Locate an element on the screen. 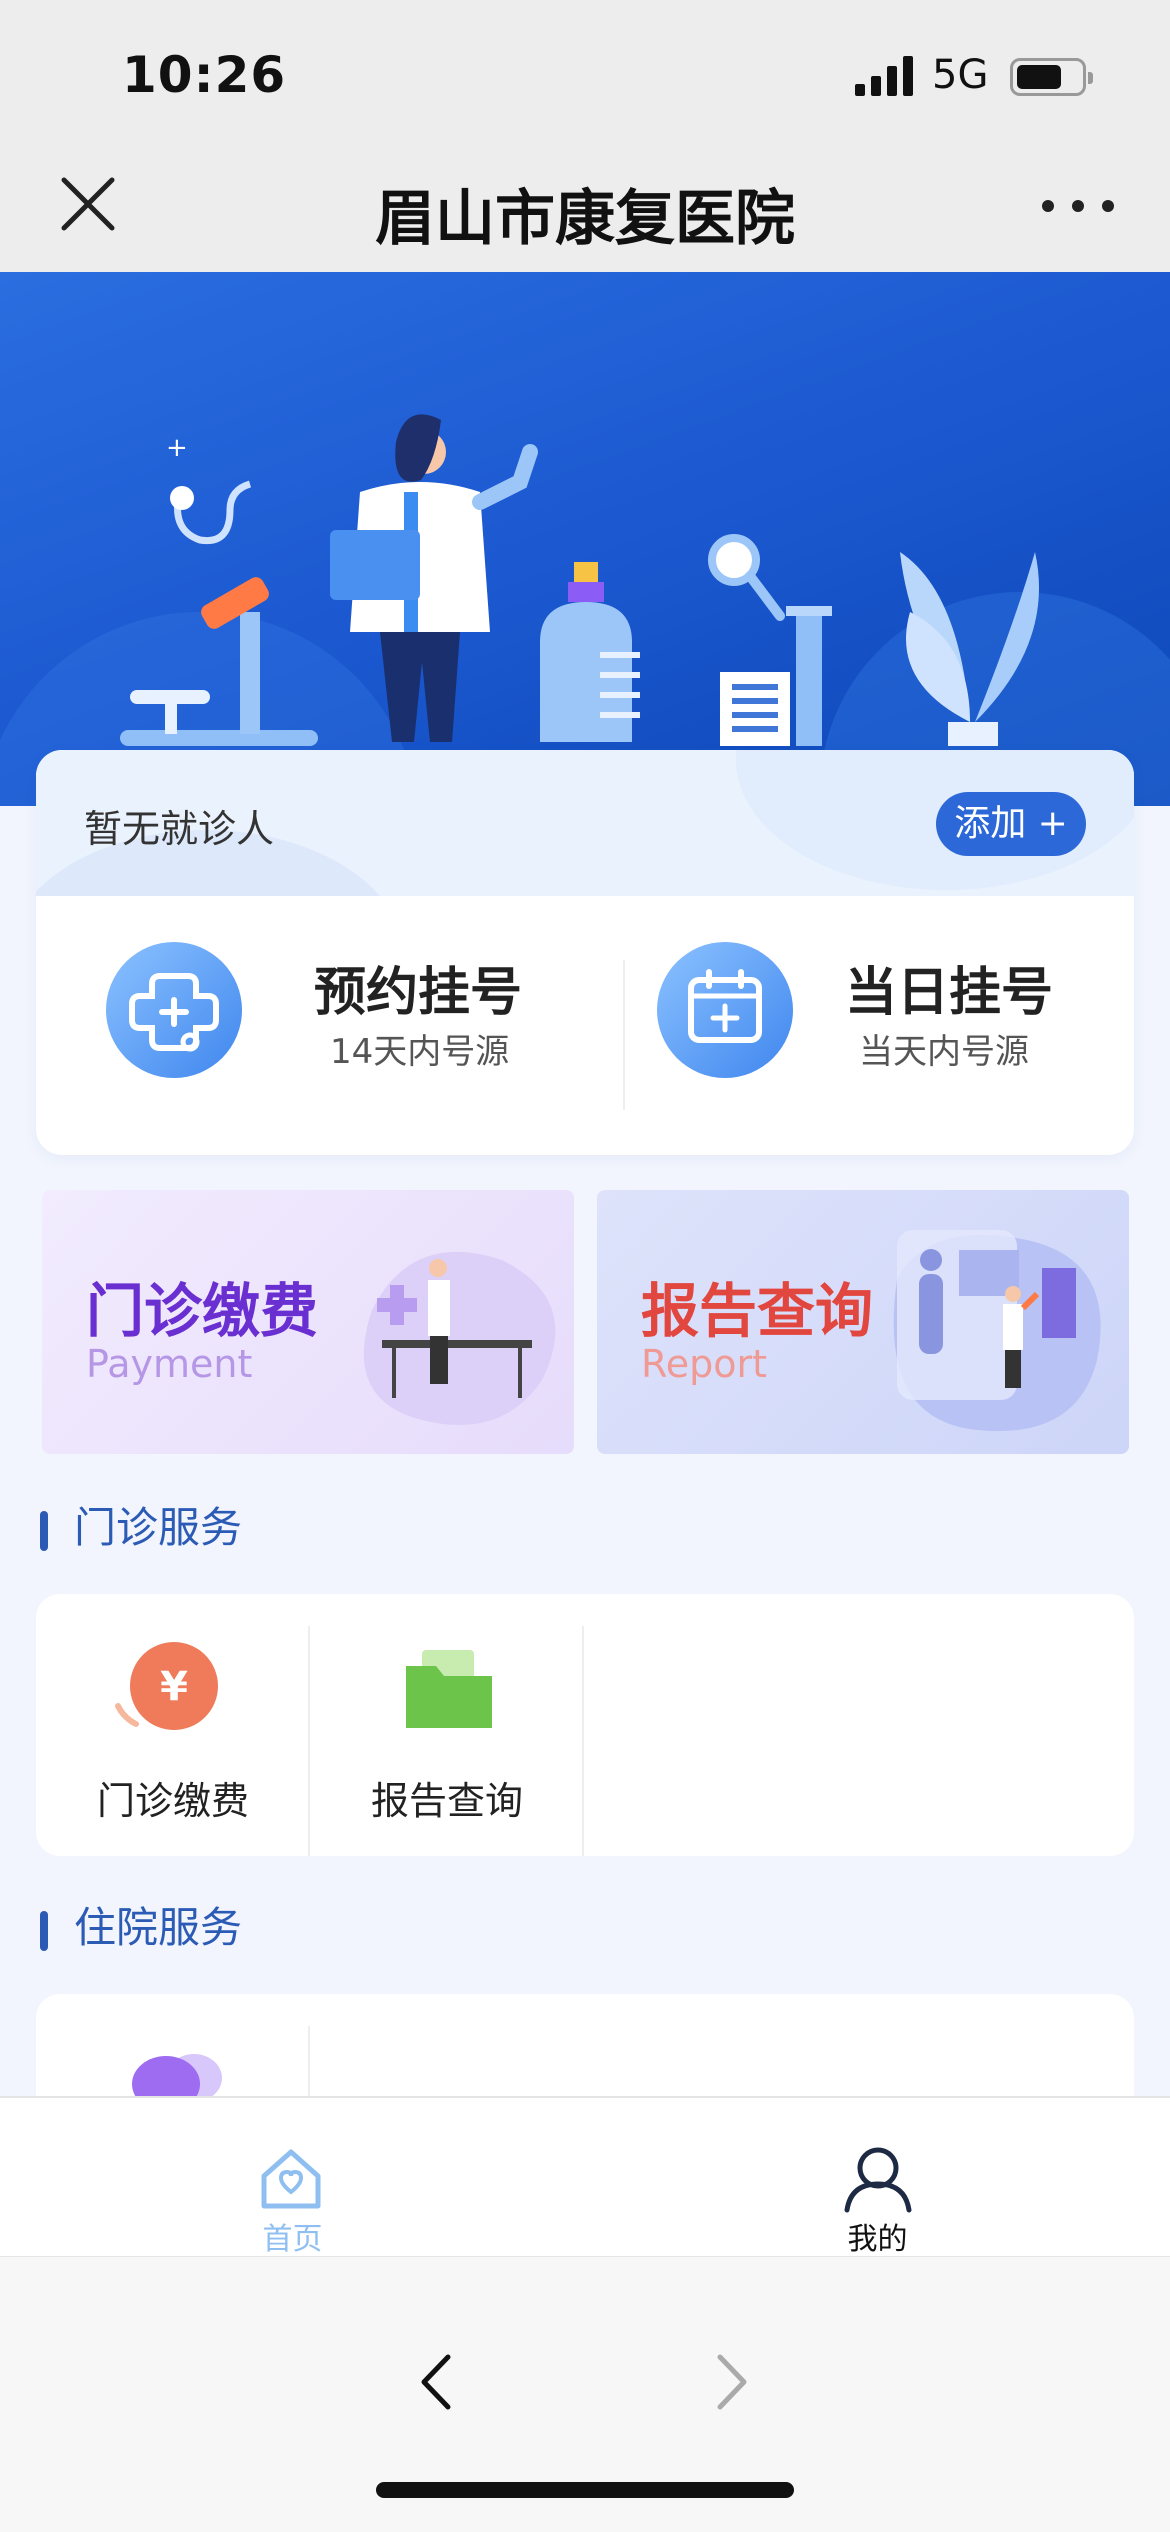  outpatient-section-label: 门诊服务 is located at coordinates (158, 1527).